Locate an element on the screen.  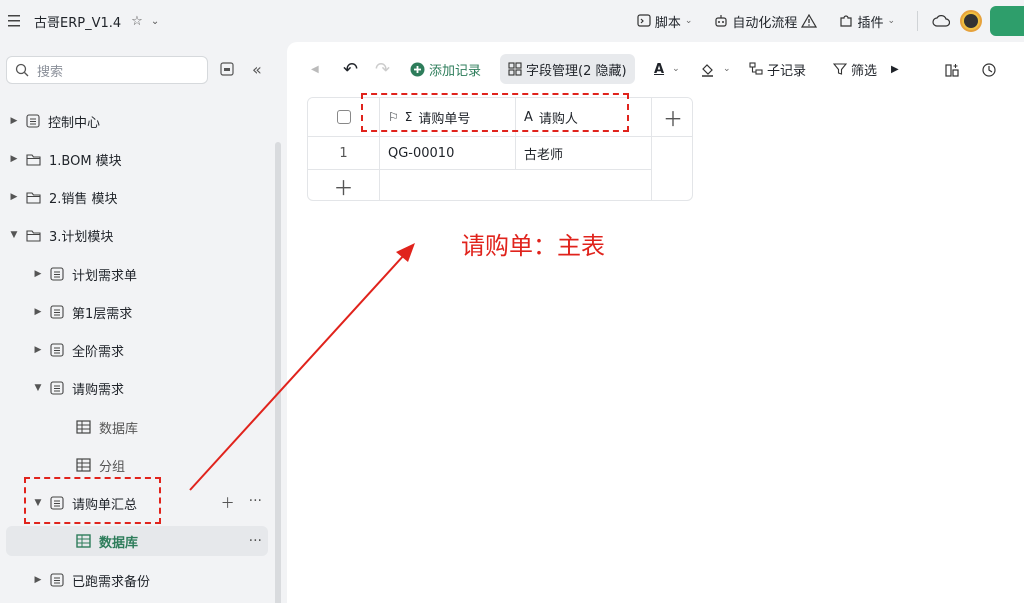
filter-icon is located at coordinates (840, 69).